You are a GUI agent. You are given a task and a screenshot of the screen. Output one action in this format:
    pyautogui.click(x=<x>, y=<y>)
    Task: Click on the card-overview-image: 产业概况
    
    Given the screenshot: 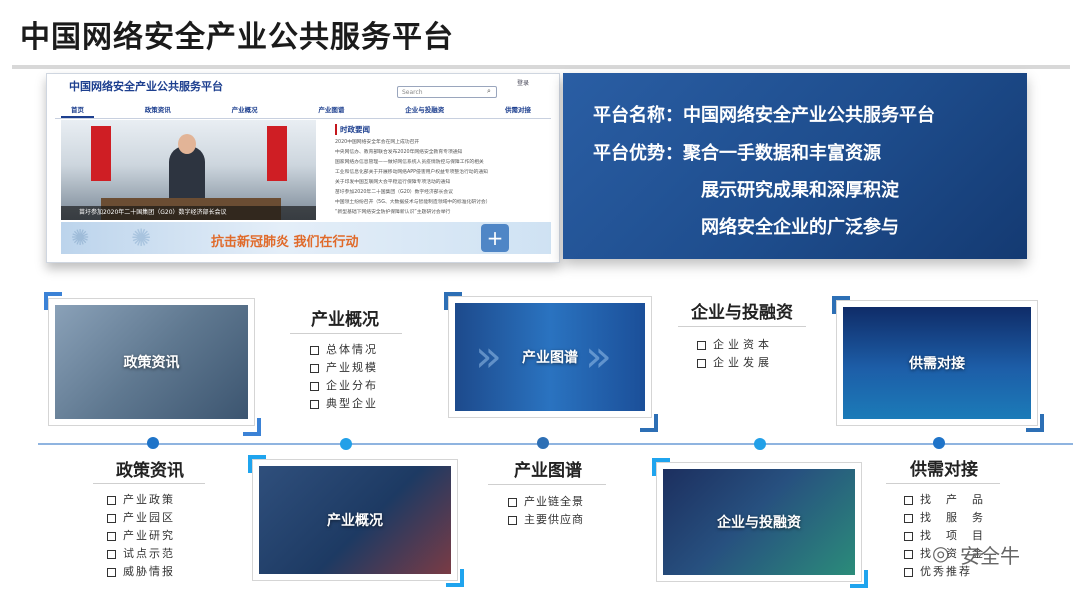 What is the action you would take?
    pyautogui.click(x=355, y=520)
    